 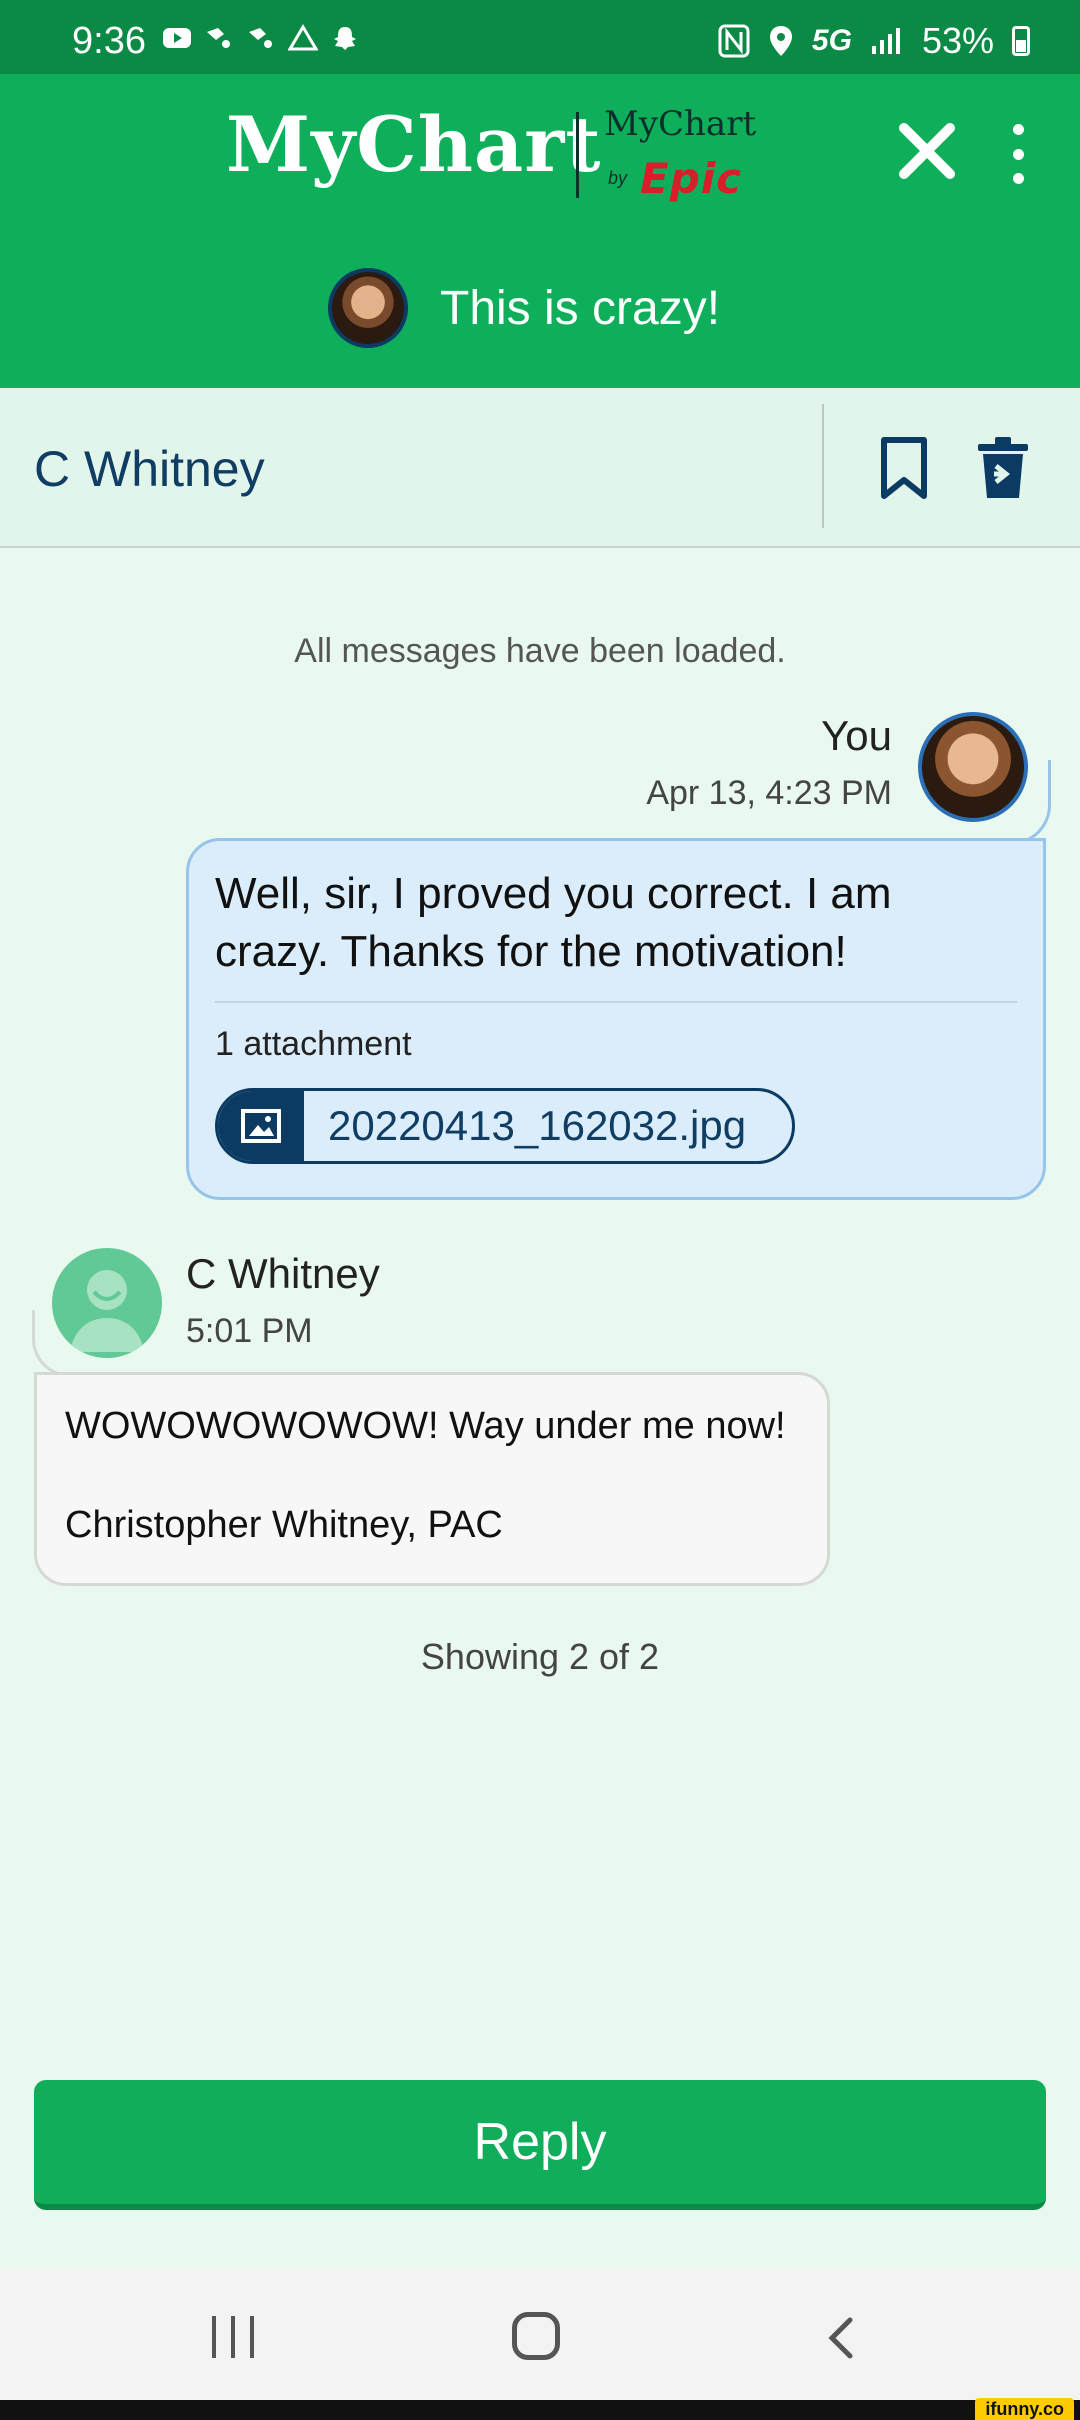 I want to click on subject-title: This is crazy!, so click(x=580, y=308).